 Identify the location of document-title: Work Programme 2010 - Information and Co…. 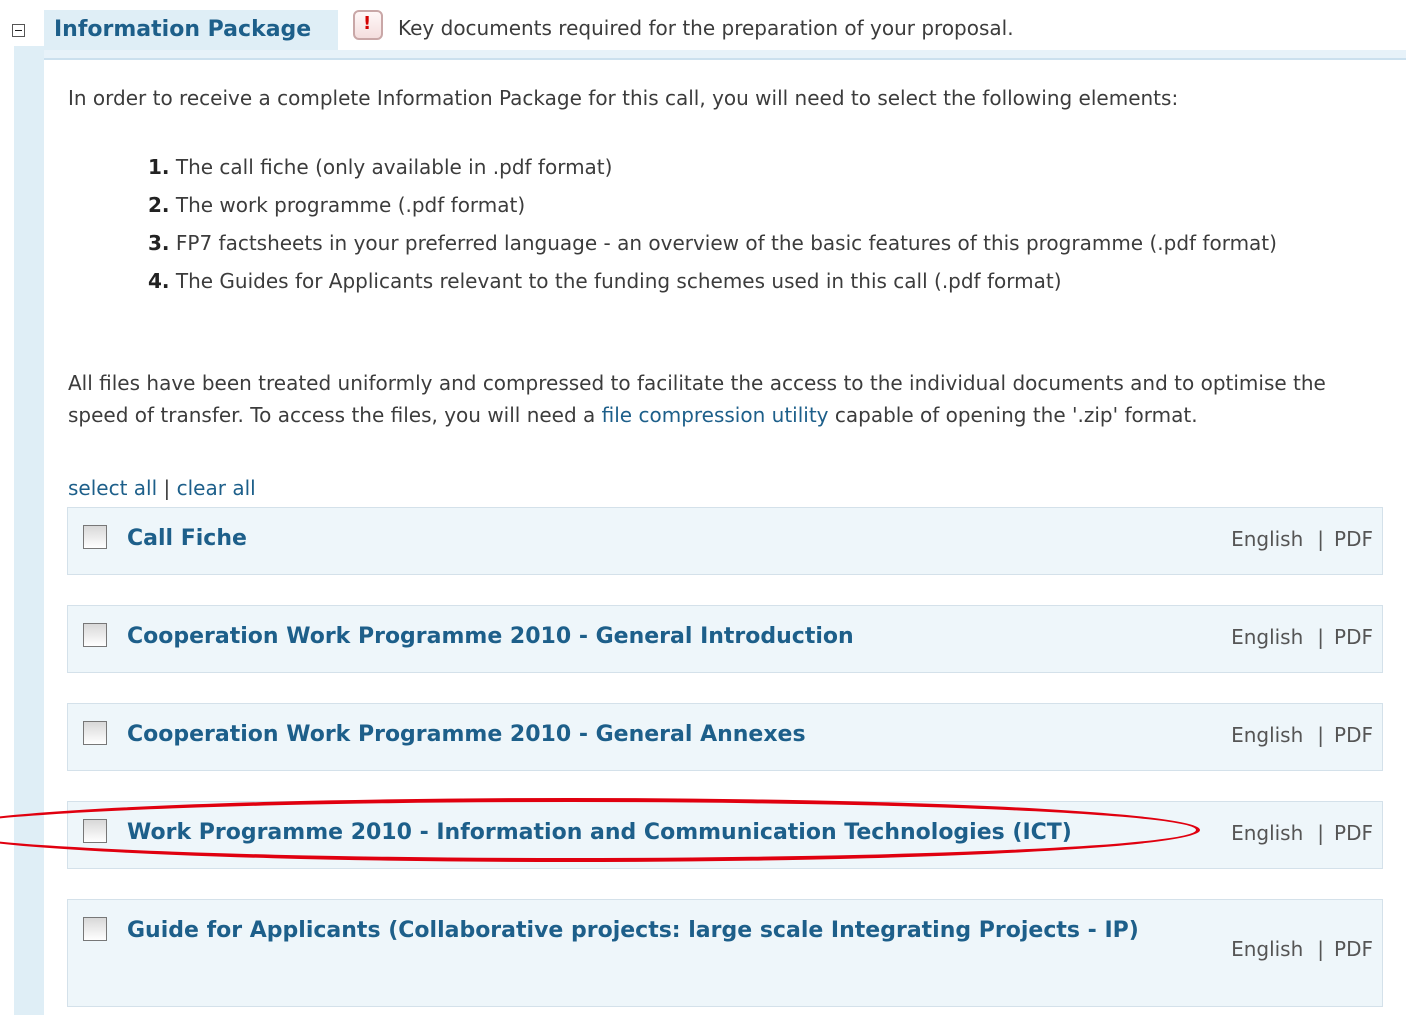
(599, 833).